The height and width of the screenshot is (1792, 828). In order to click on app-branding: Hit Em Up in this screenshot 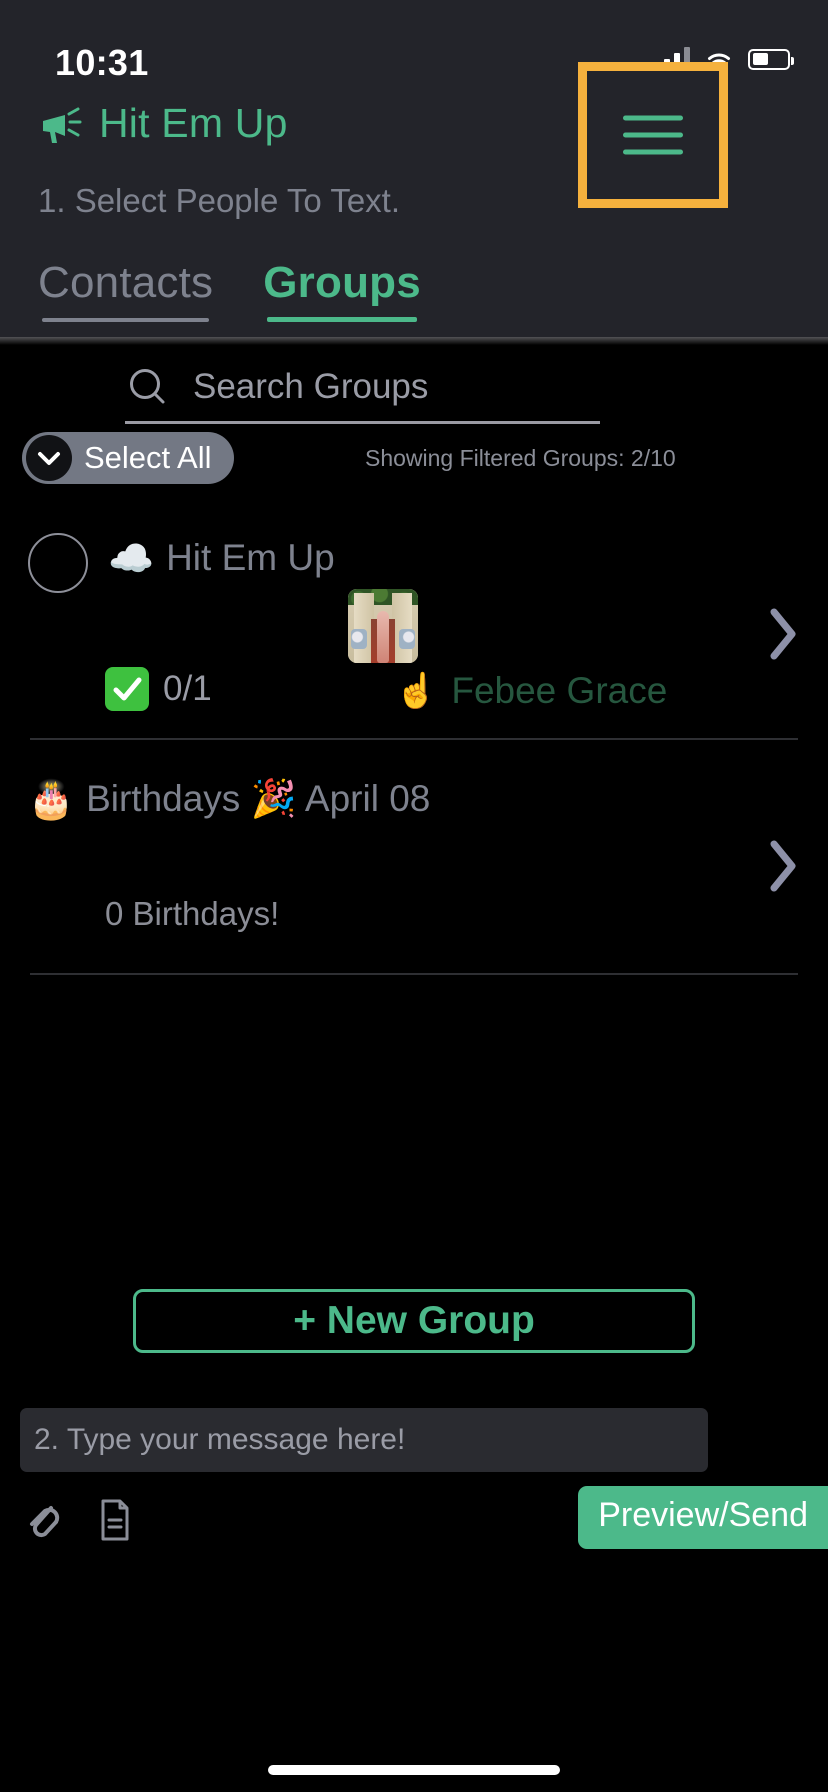, I will do `click(163, 123)`.